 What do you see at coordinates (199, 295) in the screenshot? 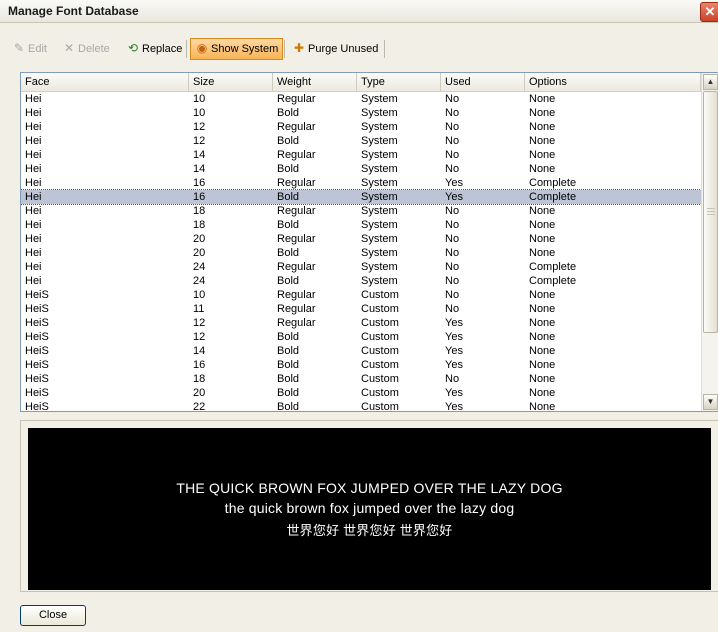
I see `table-cell-size: 10` at bounding box center [199, 295].